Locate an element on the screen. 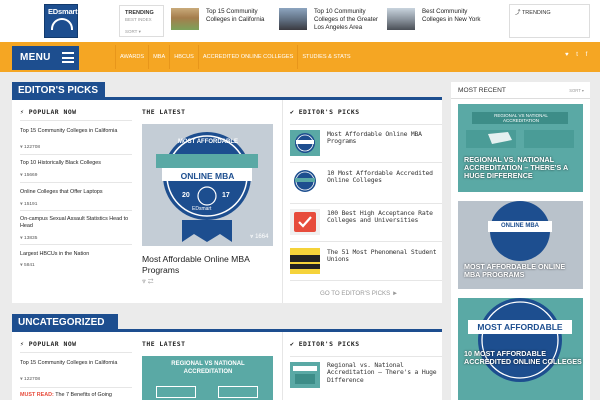  popular-item-title: Largest HBCUs in the Nation is located at coordinates (75, 254).